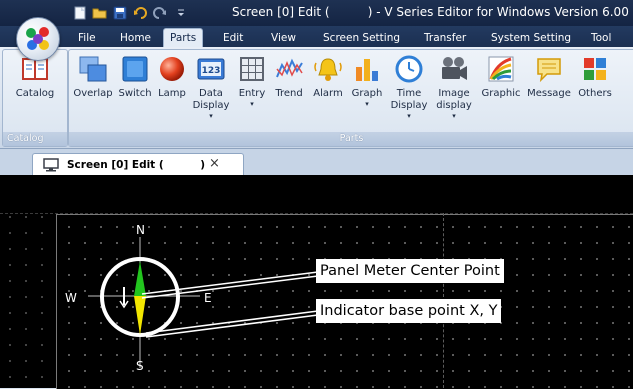 The height and width of the screenshot is (389, 633). What do you see at coordinates (135, 38) in the screenshot?
I see `tab-home: Home` at bounding box center [135, 38].